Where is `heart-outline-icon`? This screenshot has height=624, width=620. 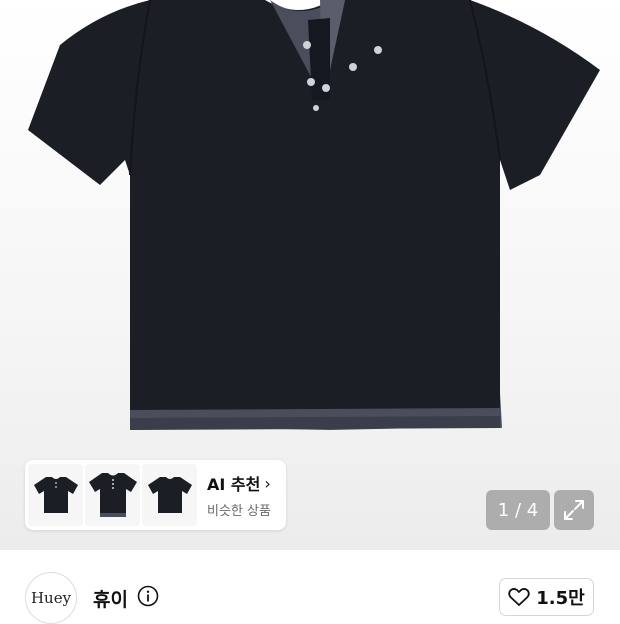 heart-outline-icon is located at coordinates (519, 597).